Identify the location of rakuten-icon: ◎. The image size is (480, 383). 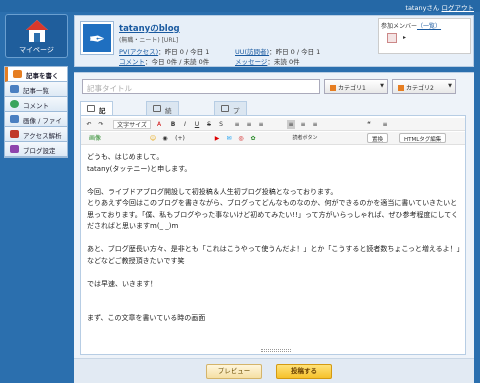
(241, 138).